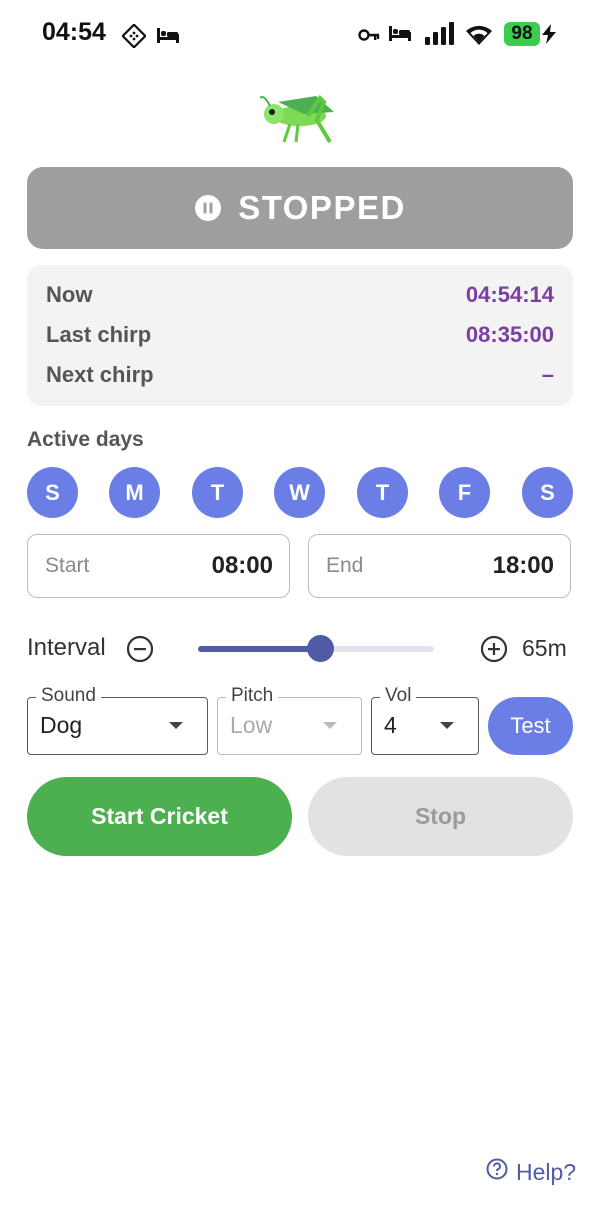  I want to click on volume-value: 4, so click(390, 725).